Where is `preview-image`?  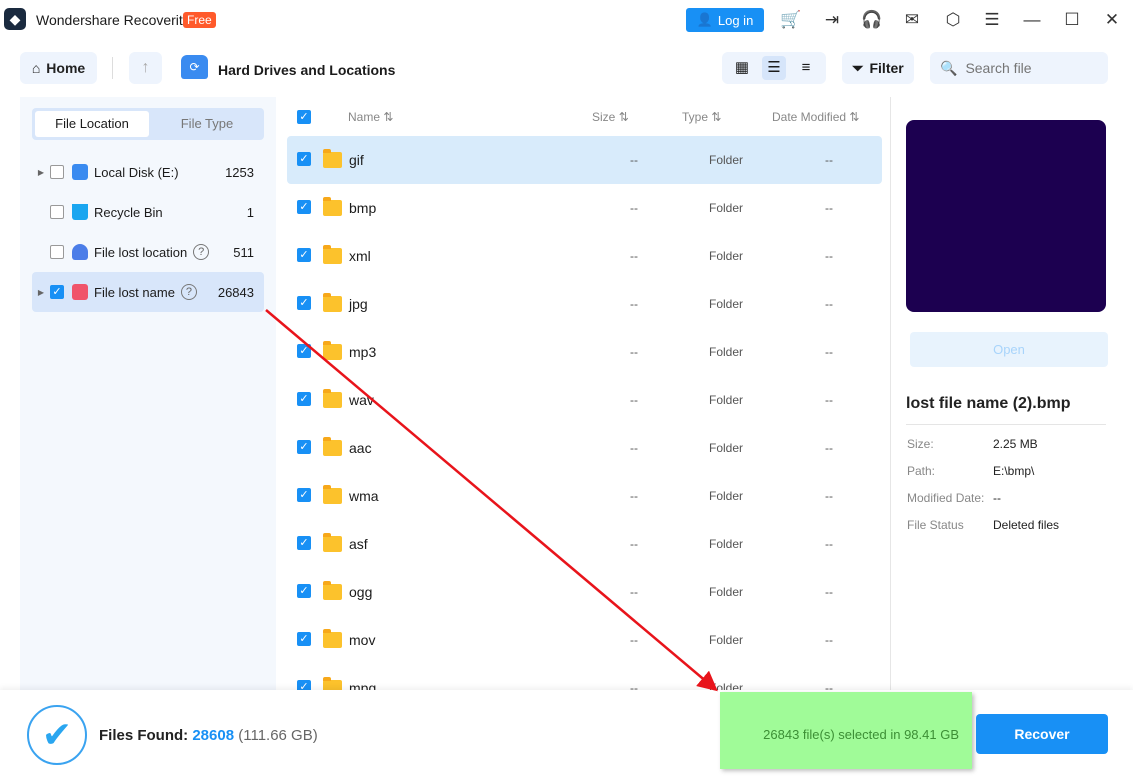 preview-image is located at coordinates (1006, 216).